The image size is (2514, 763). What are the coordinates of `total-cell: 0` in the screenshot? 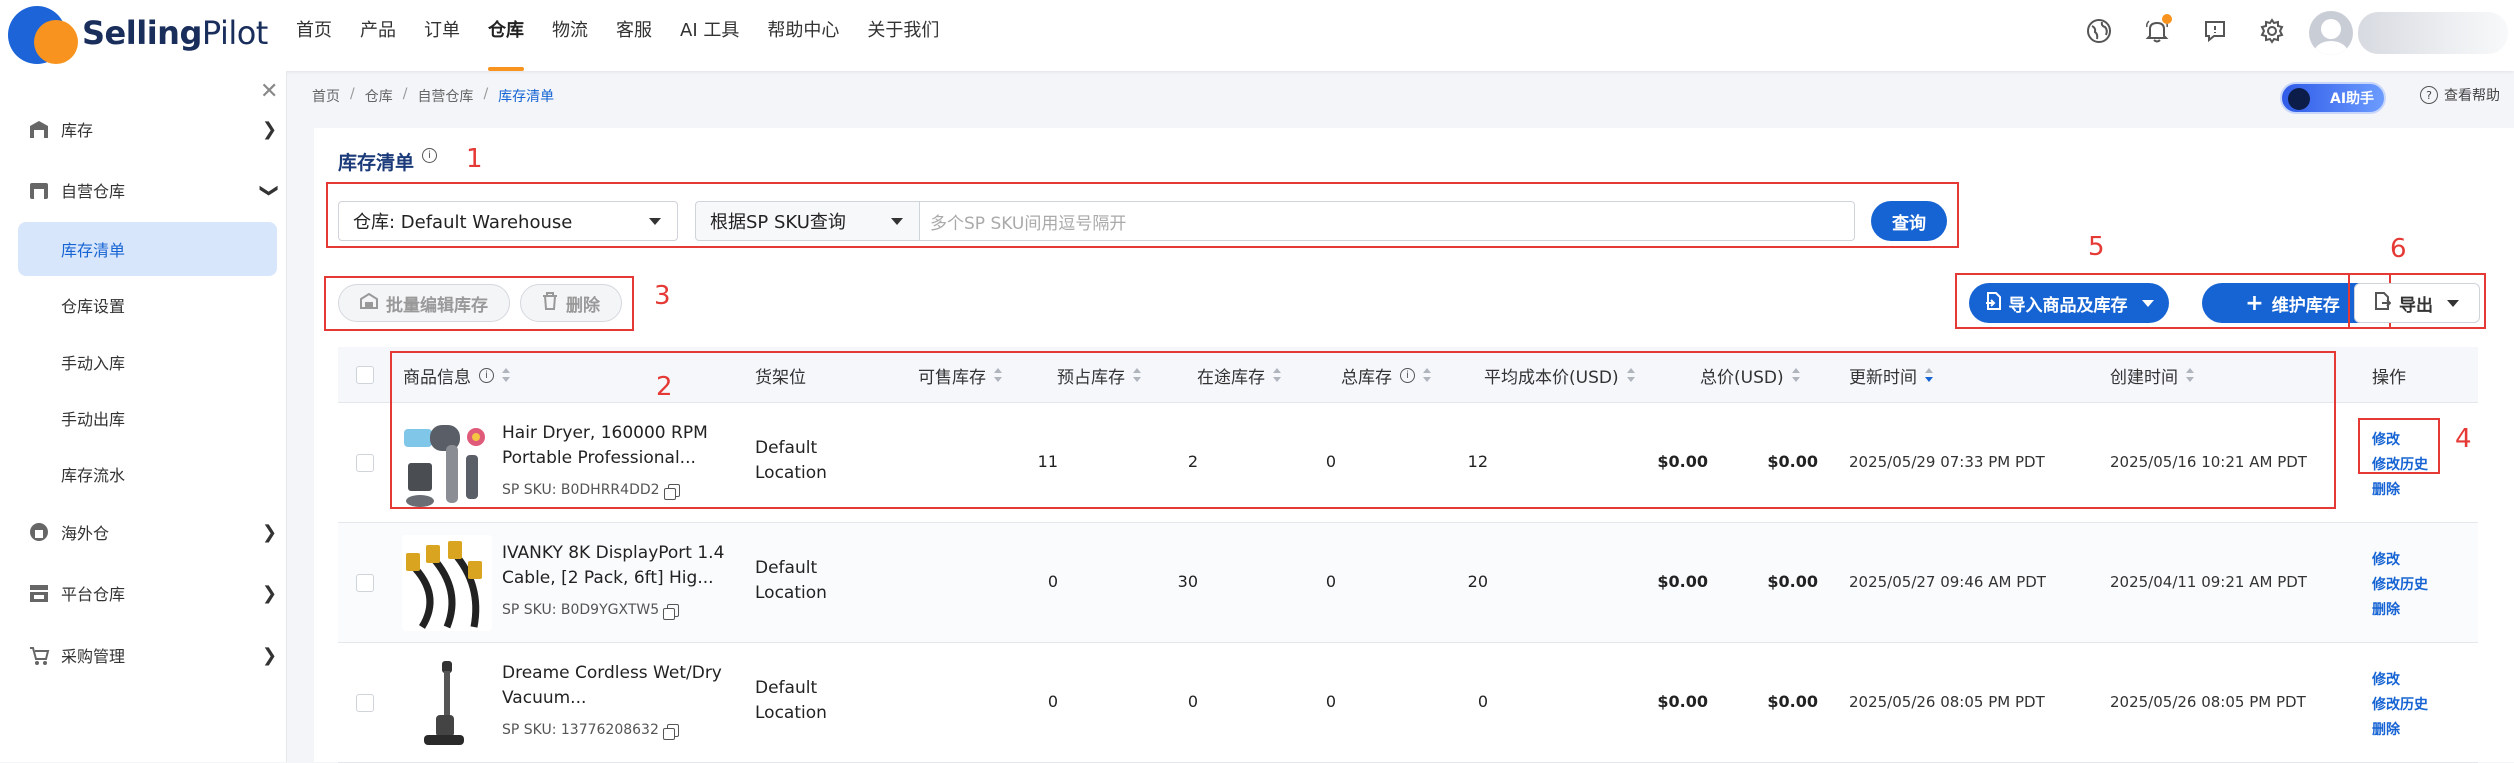 It's located at (1482, 701).